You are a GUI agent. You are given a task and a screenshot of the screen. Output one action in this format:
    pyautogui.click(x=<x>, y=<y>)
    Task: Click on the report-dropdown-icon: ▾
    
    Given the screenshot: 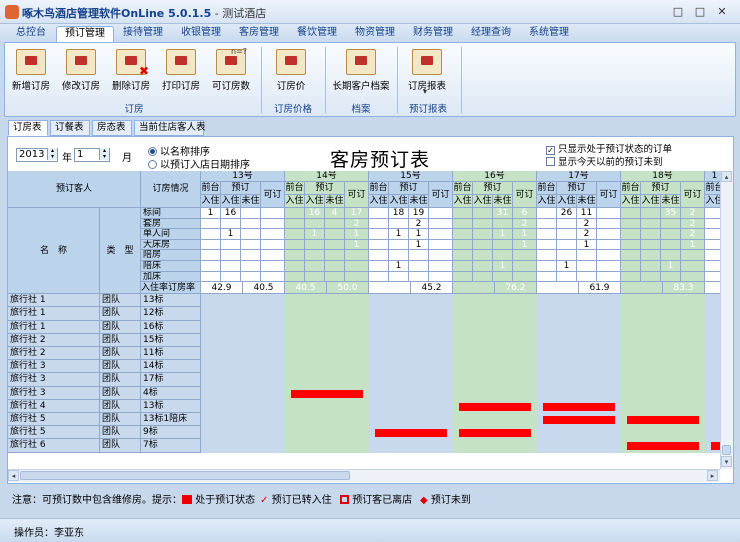 What is the action you would take?
    pyautogui.click(x=425, y=91)
    